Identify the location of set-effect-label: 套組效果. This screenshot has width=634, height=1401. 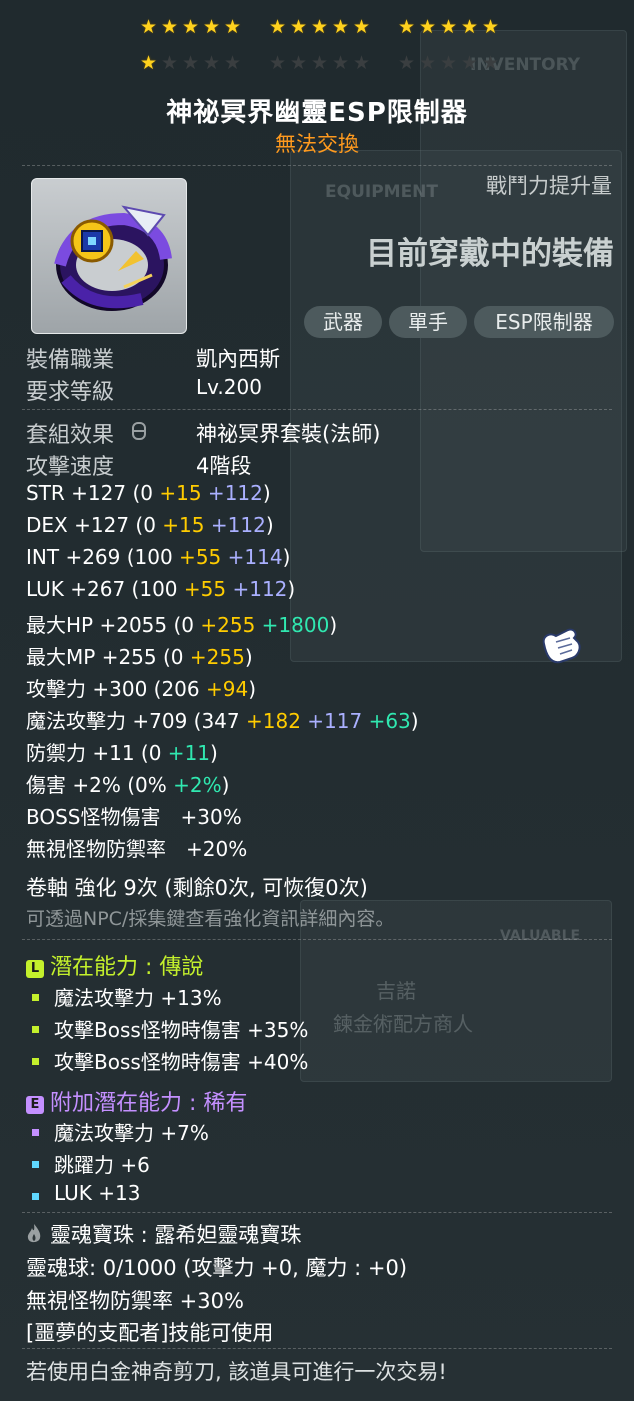
(70, 435).